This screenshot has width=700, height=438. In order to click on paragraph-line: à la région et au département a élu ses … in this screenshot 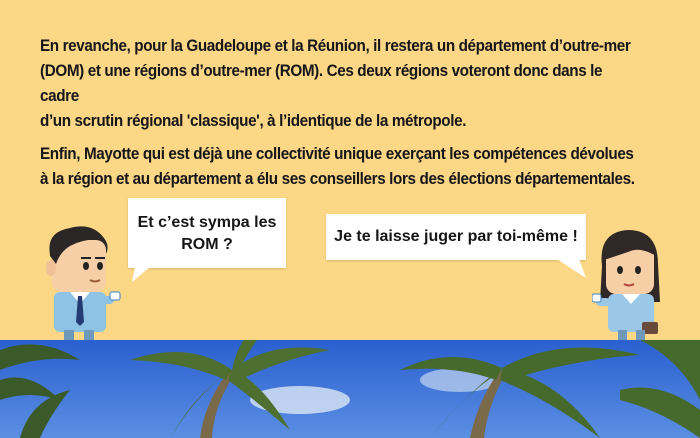, I will do `click(337, 179)`.